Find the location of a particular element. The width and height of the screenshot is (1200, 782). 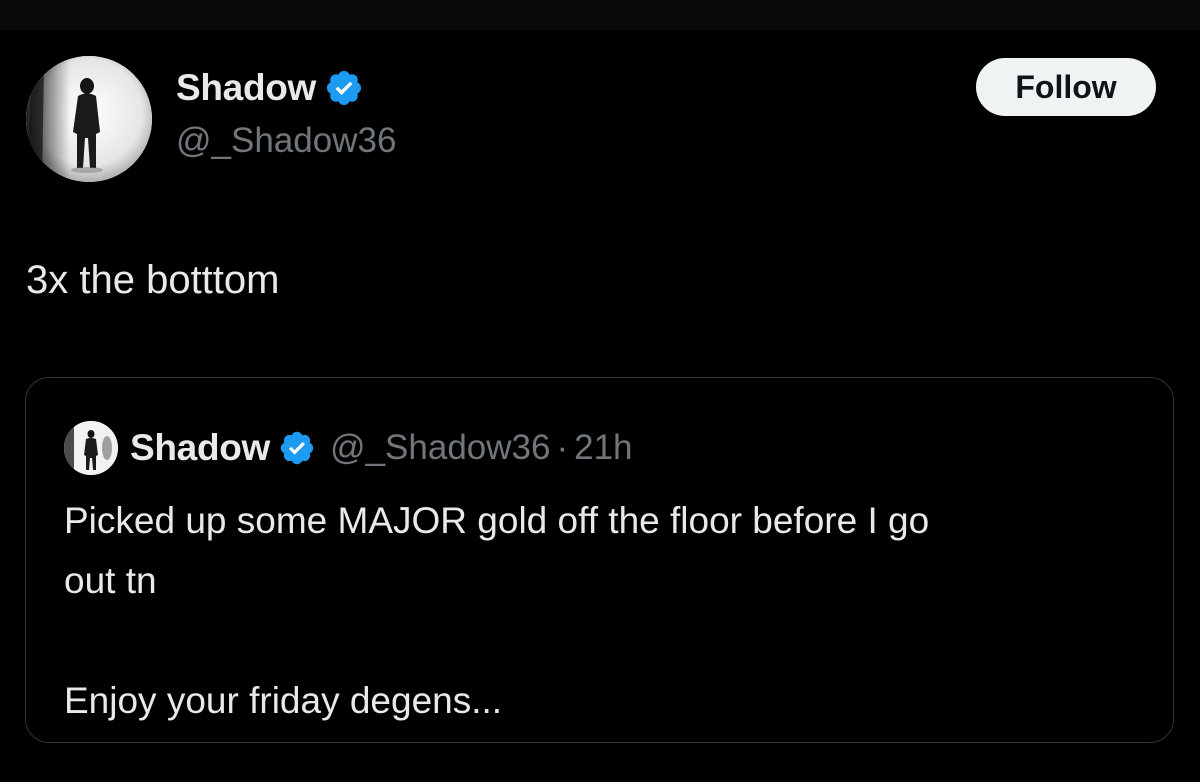

author-name: Shadow is located at coordinates (246, 88).